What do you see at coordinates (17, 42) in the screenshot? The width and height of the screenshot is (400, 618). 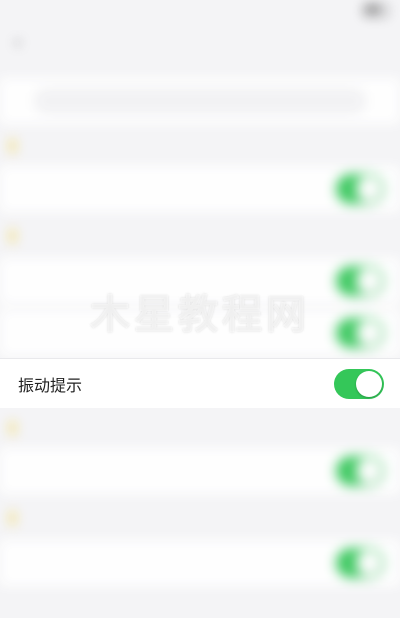 I see `back-icon: ‹` at bounding box center [17, 42].